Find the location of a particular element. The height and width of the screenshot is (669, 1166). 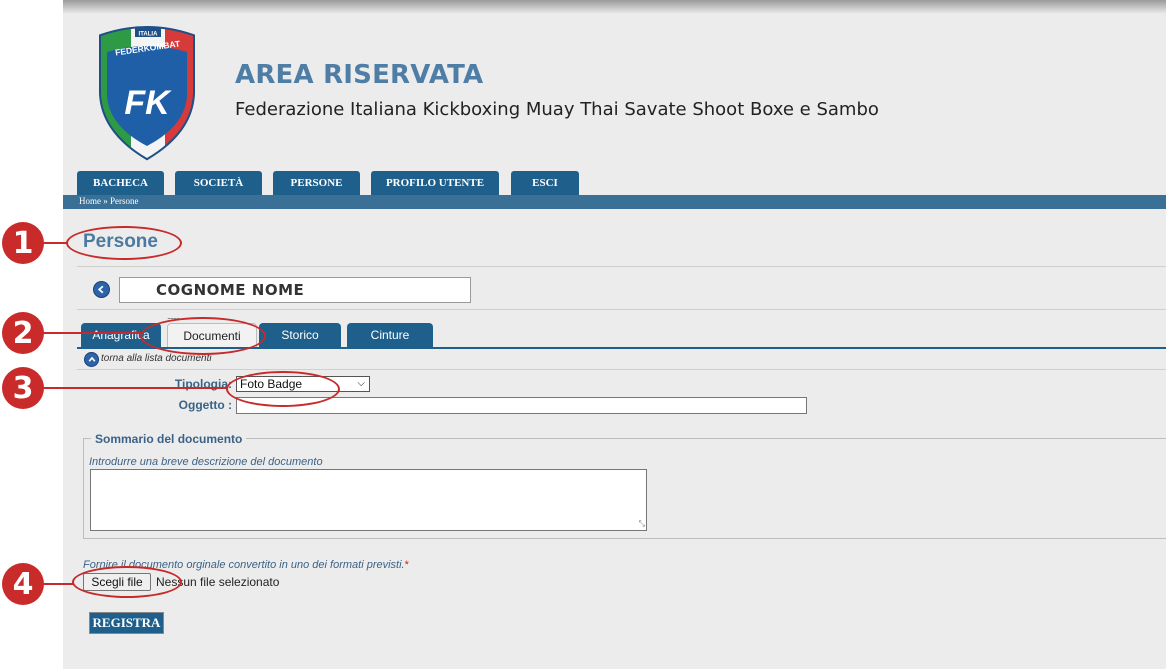

back-arrow-icon is located at coordinates (101, 289).